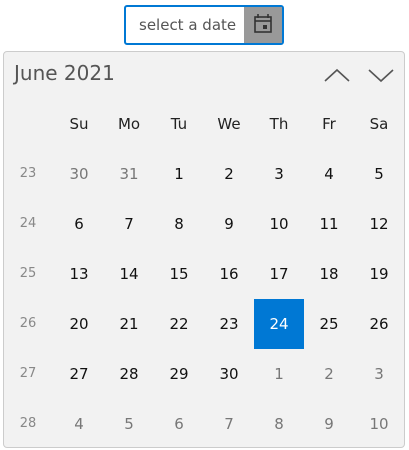 The image size is (409, 450). I want to click on day-cell: 20, so click(79, 324).